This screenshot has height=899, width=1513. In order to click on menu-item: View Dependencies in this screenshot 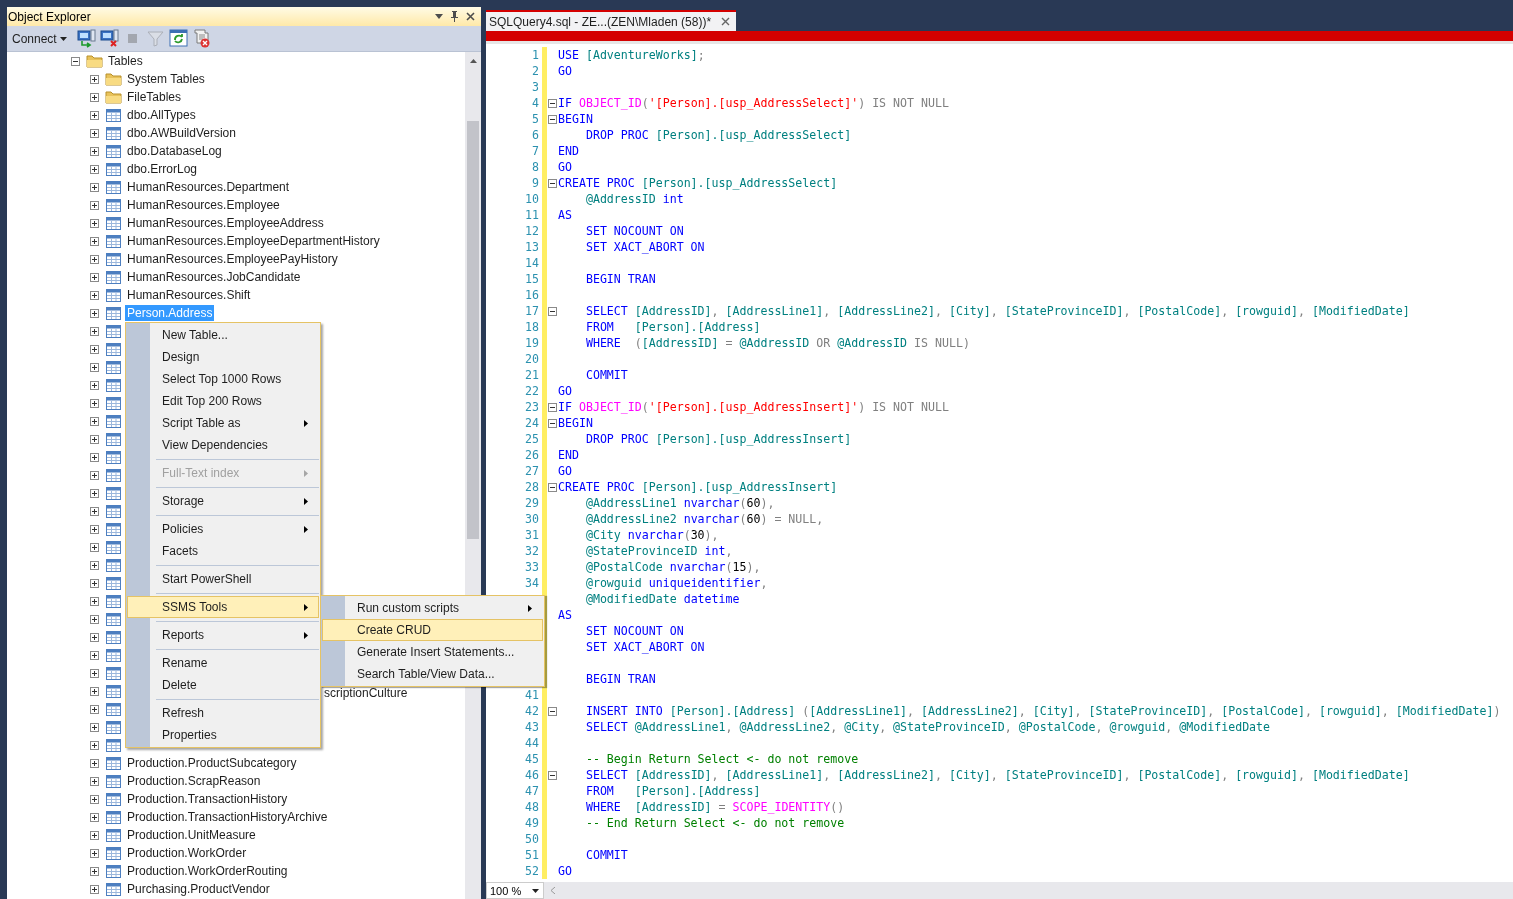, I will do `click(223, 445)`.